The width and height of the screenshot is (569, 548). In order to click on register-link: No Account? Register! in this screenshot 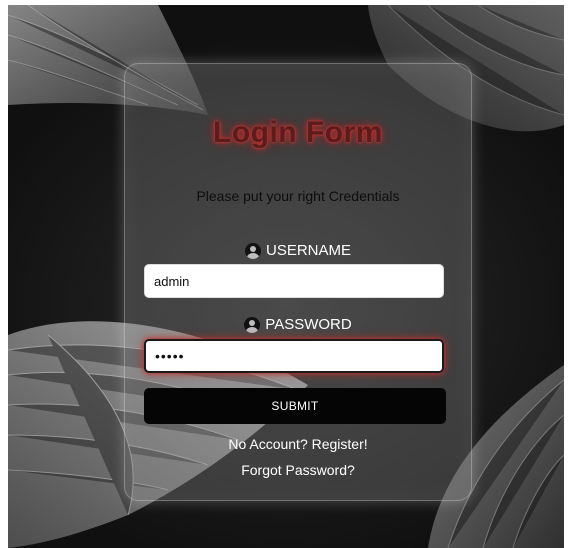, I will do `click(298, 444)`.